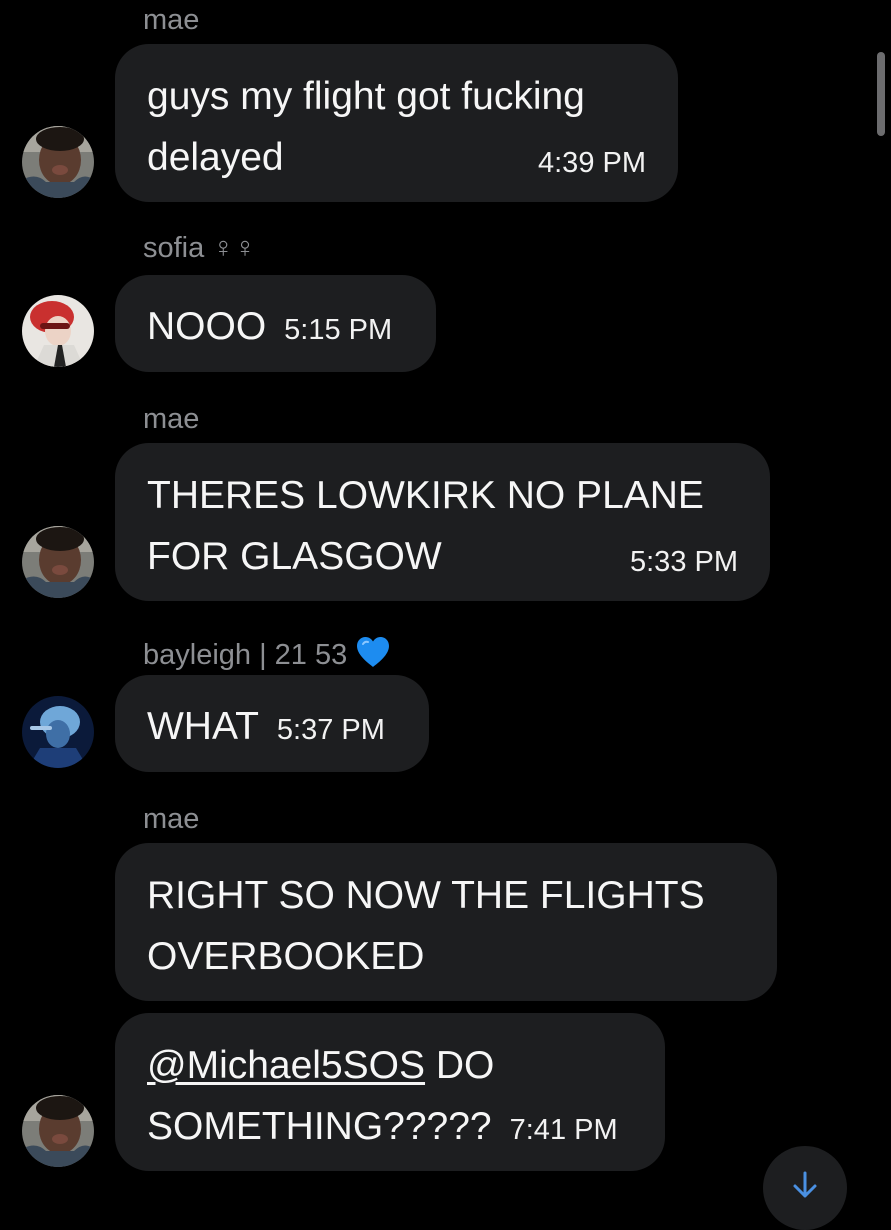  What do you see at coordinates (338, 330) in the screenshot?
I see `message-timestamp: 5:15 PM` at bounding box center [338, 330].